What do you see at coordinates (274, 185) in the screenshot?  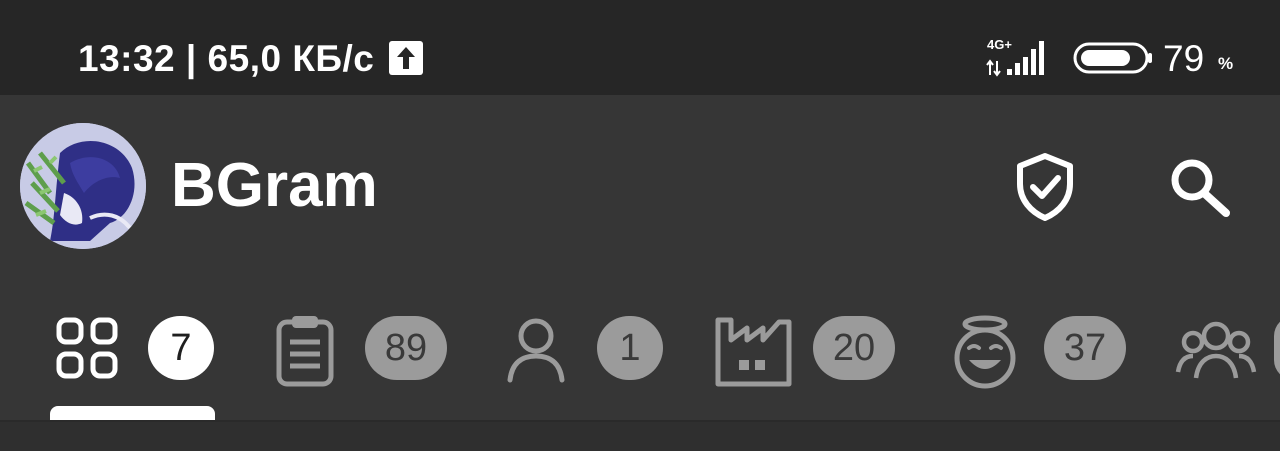 I see `app-title: BGram` at bounding box center [274, 185].